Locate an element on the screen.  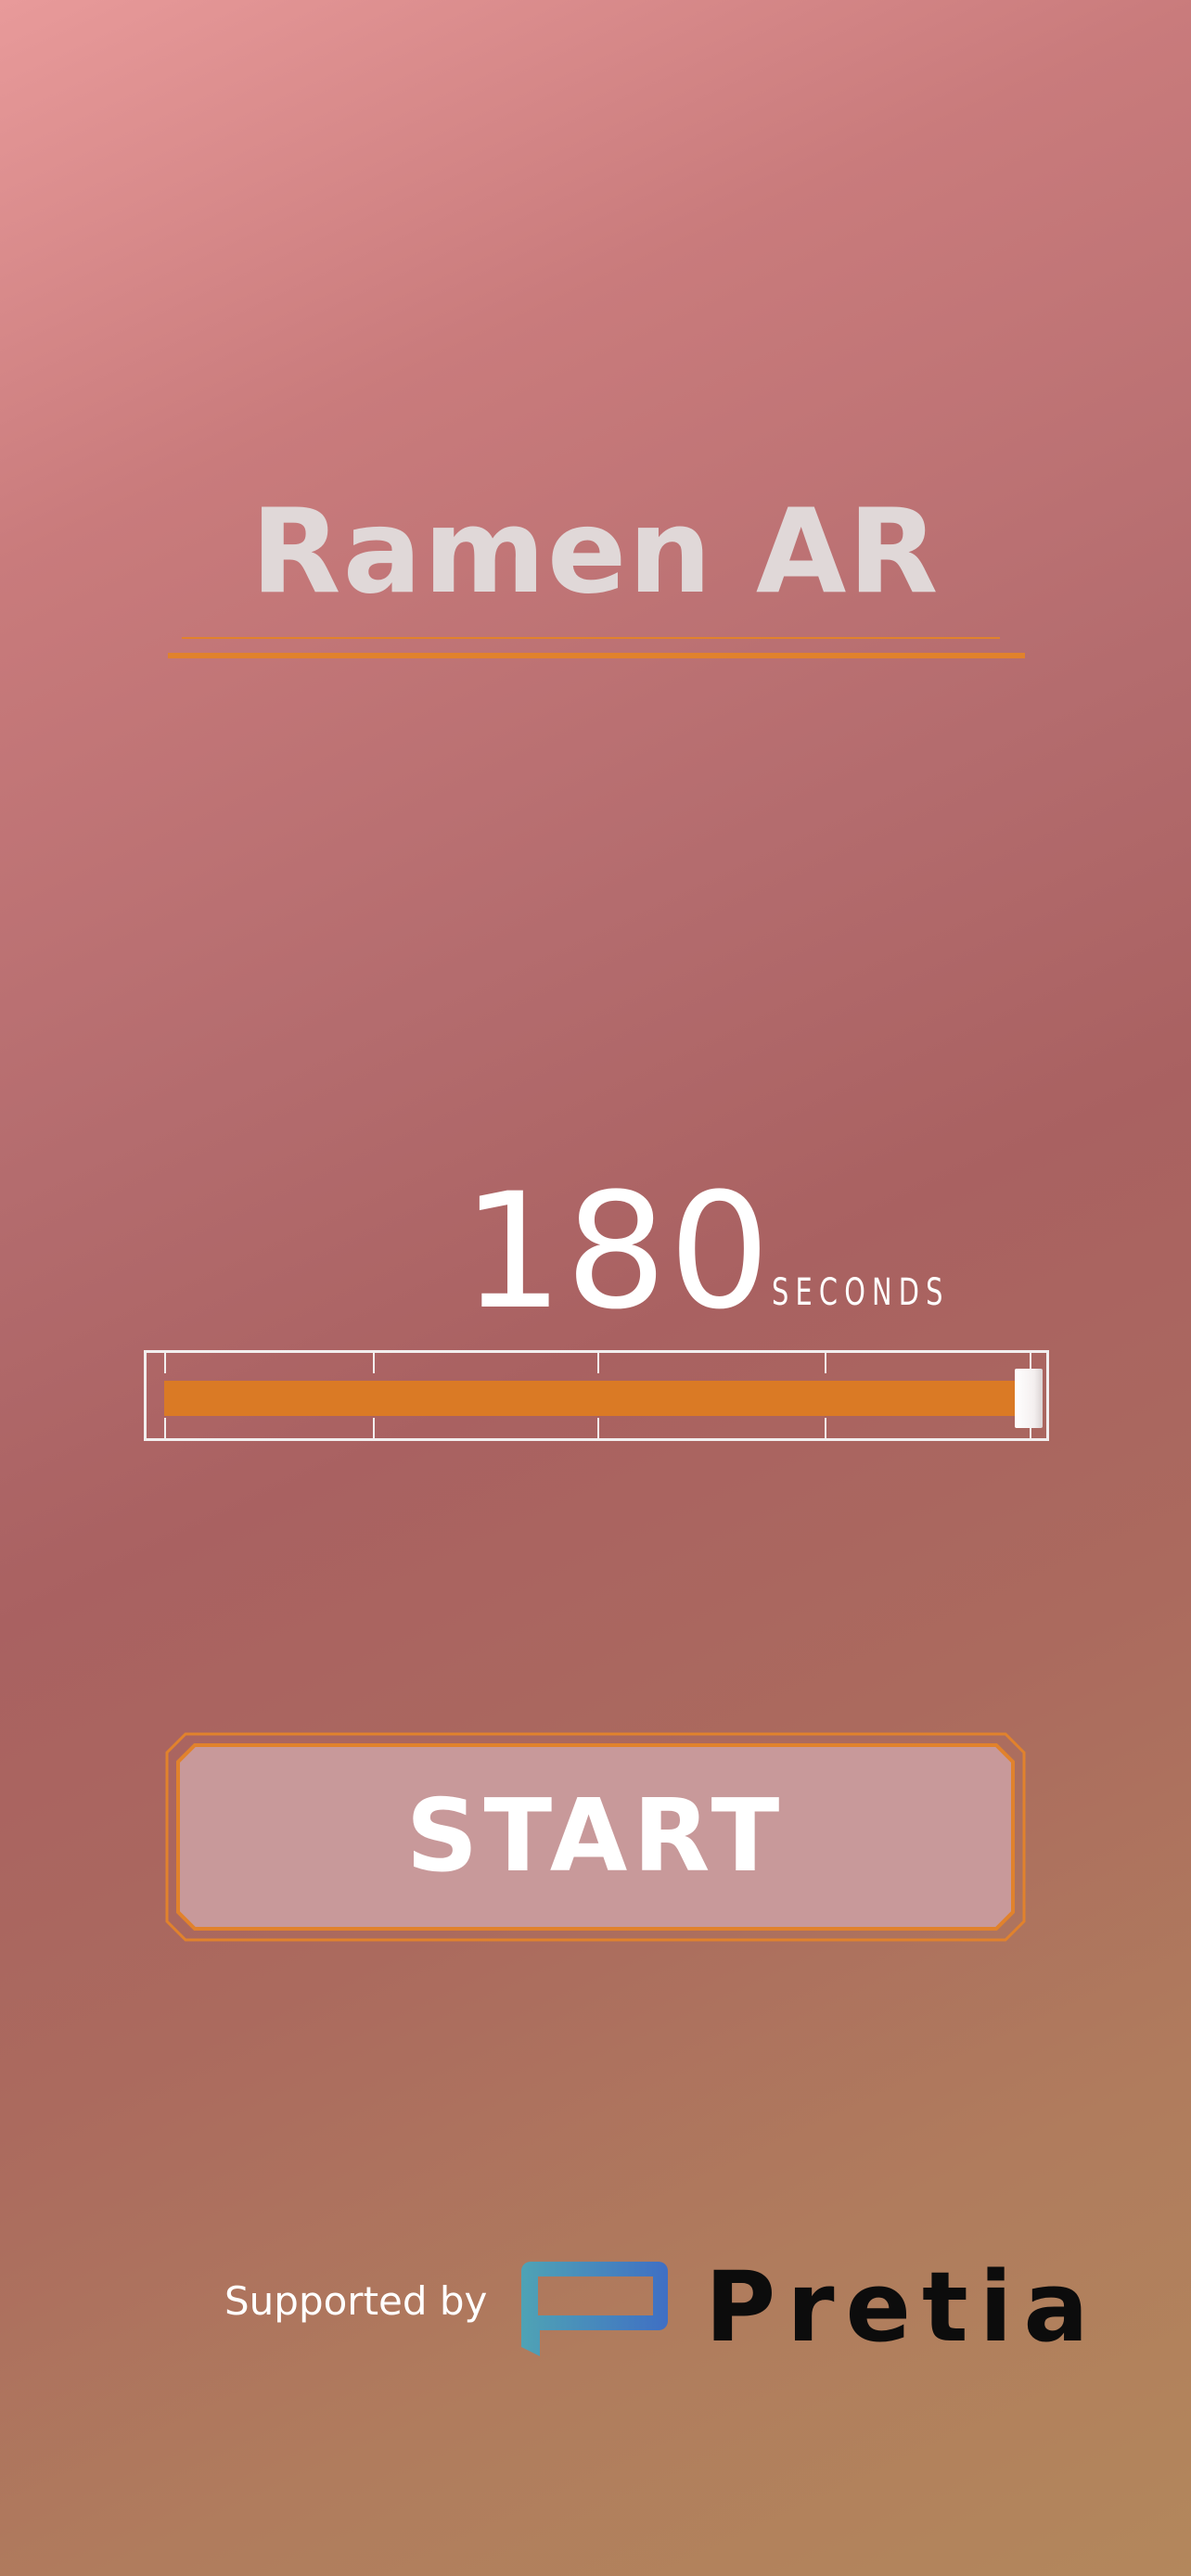
slider-fill is located at coordinates (591, 1398).